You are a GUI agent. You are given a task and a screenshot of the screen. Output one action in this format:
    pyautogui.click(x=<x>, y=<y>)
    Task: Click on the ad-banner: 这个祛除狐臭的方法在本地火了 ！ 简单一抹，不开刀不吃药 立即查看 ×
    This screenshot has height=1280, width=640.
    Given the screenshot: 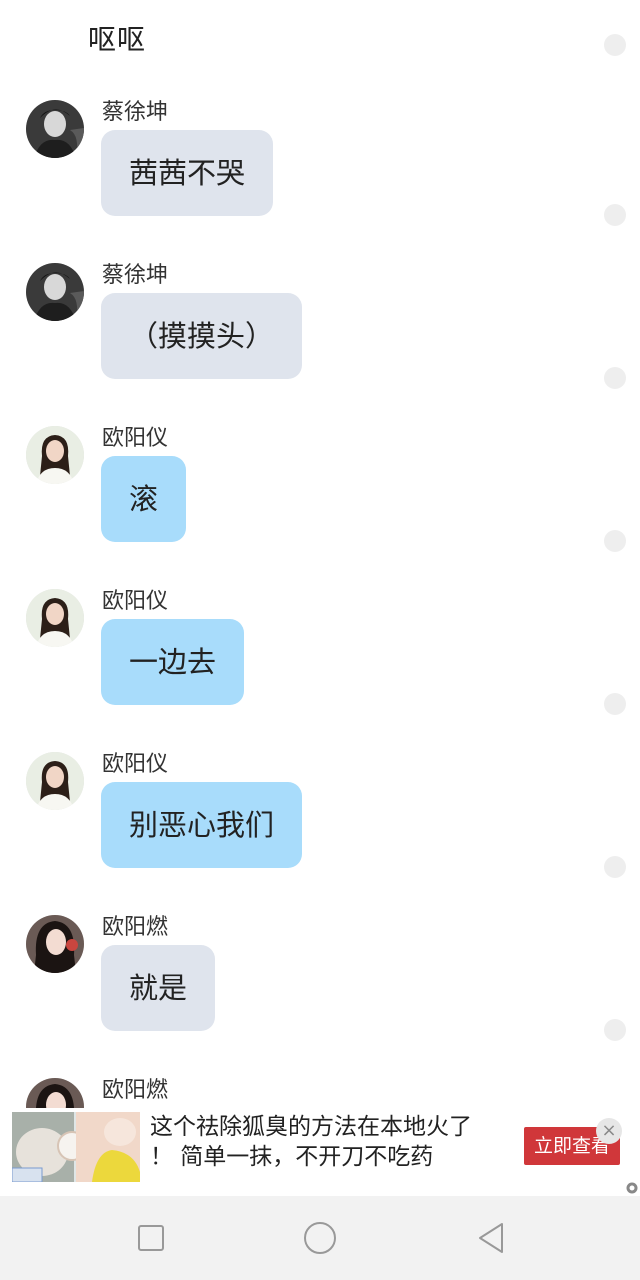 What is the action you would take?
    pyautogui.click(x=320, y=1152)
    